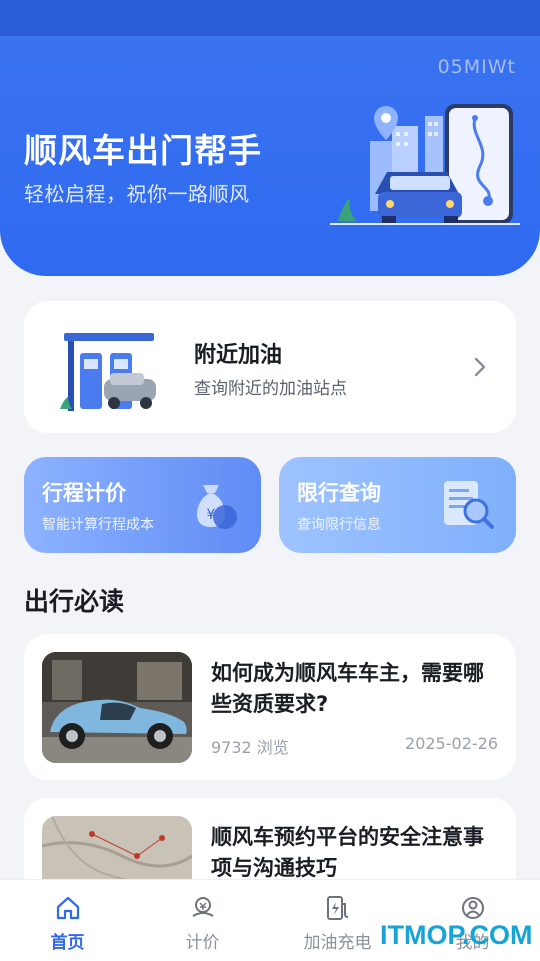 Image resolution: width=540 pixels, height=961 pixels. Describe the element at coordinates (117, 707) in the screenshot. I see `article-thumbnail-blue-car` at that location.